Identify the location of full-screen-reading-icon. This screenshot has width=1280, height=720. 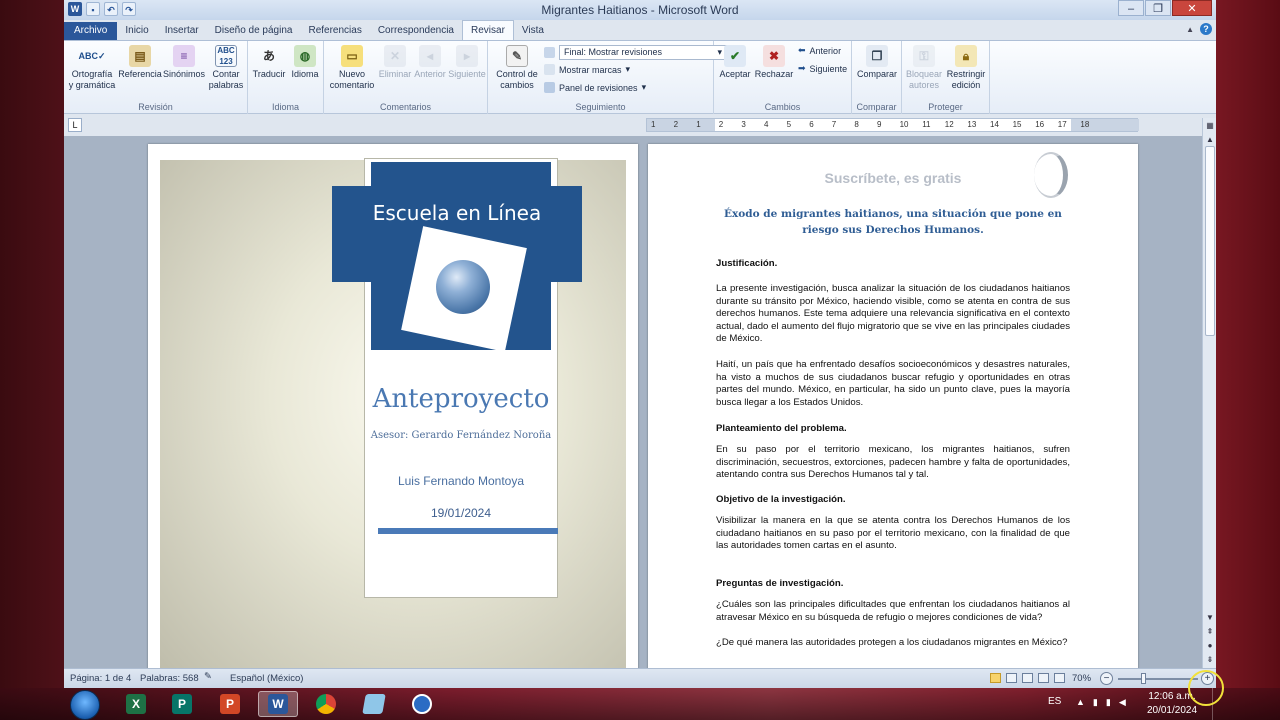
(1011, 678).